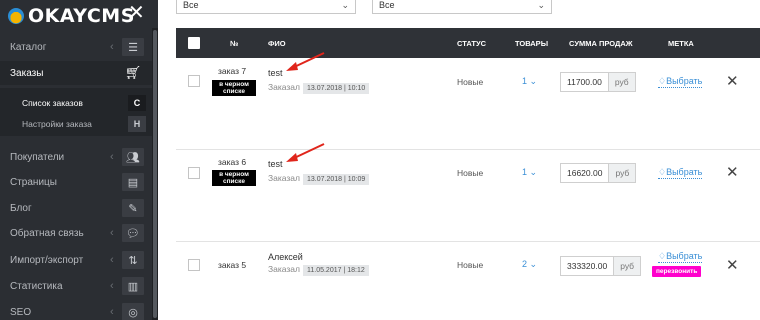  I want to click on sidebar-item-label: Покупатели, so click(37, 157).